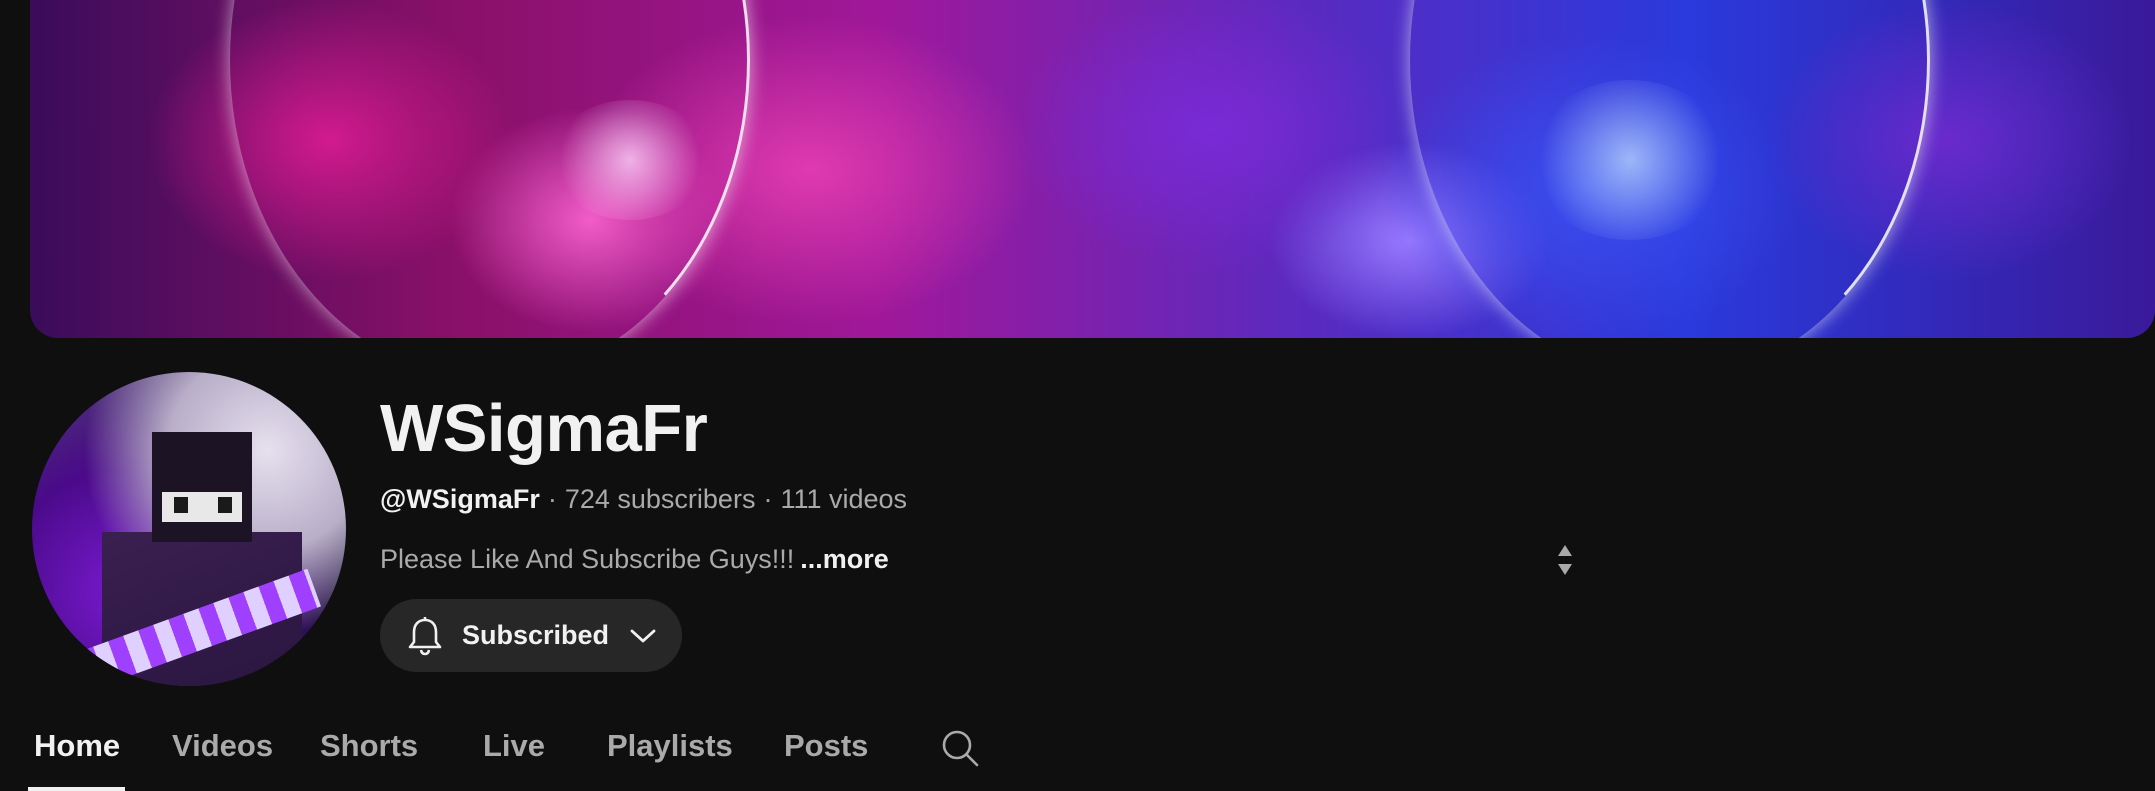 This screenshot has height=791, width=2155. I want to click on channel-description: Please Like And Subscribe Guys!!! ...more, so click(634, 559).